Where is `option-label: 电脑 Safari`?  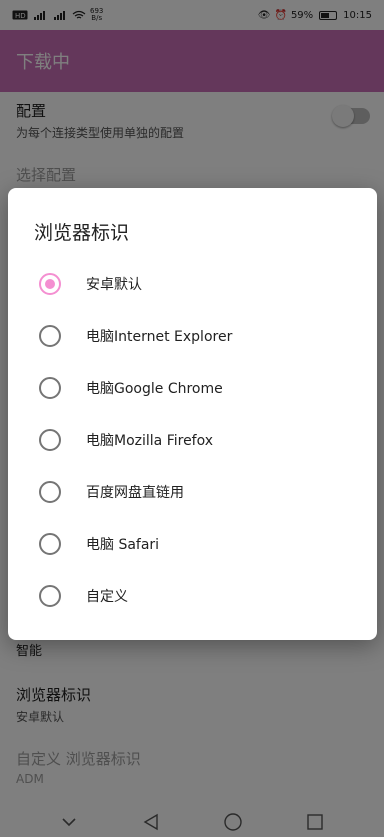
option-label: 电脑 Safari is located at coordinates (123, 545).